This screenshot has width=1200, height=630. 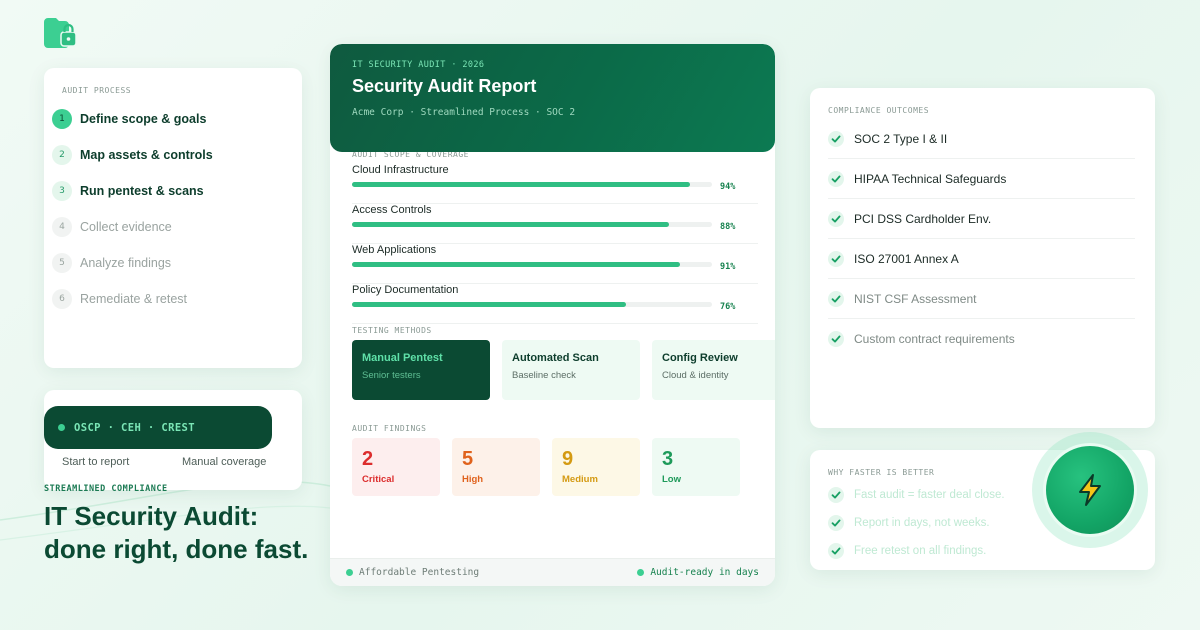 What do you see at coordinates (134, 427) in the screenshot?
I see `certifications-text: OSCP · CEH · CREST` at bounding box center [134, 427].